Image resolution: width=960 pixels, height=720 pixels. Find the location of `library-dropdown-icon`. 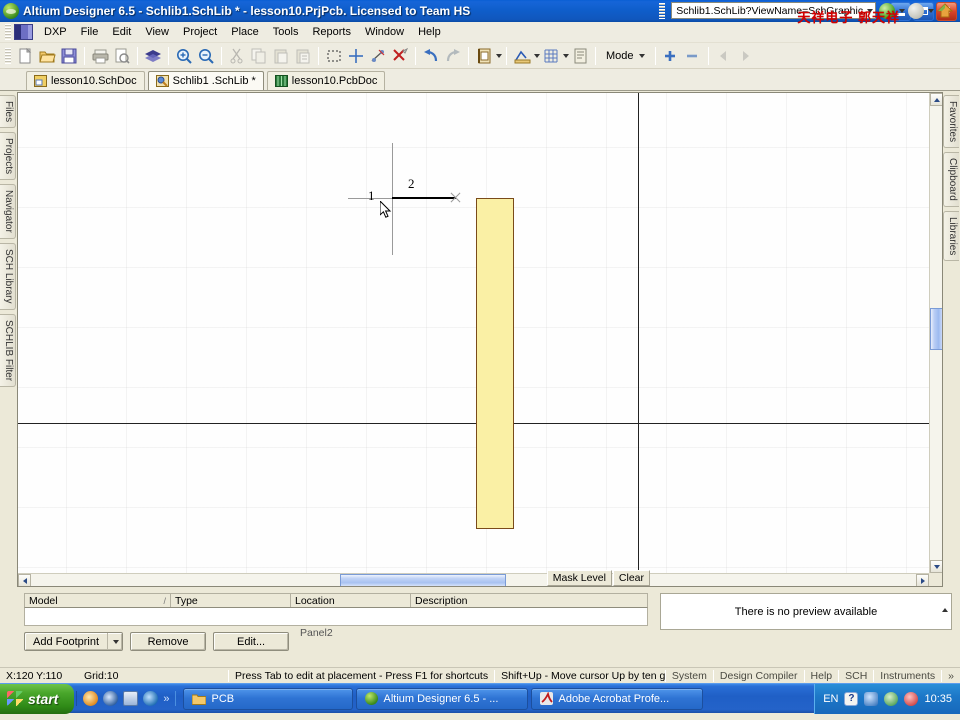

library-dropdown-icon is located at coordinates (499, 55).